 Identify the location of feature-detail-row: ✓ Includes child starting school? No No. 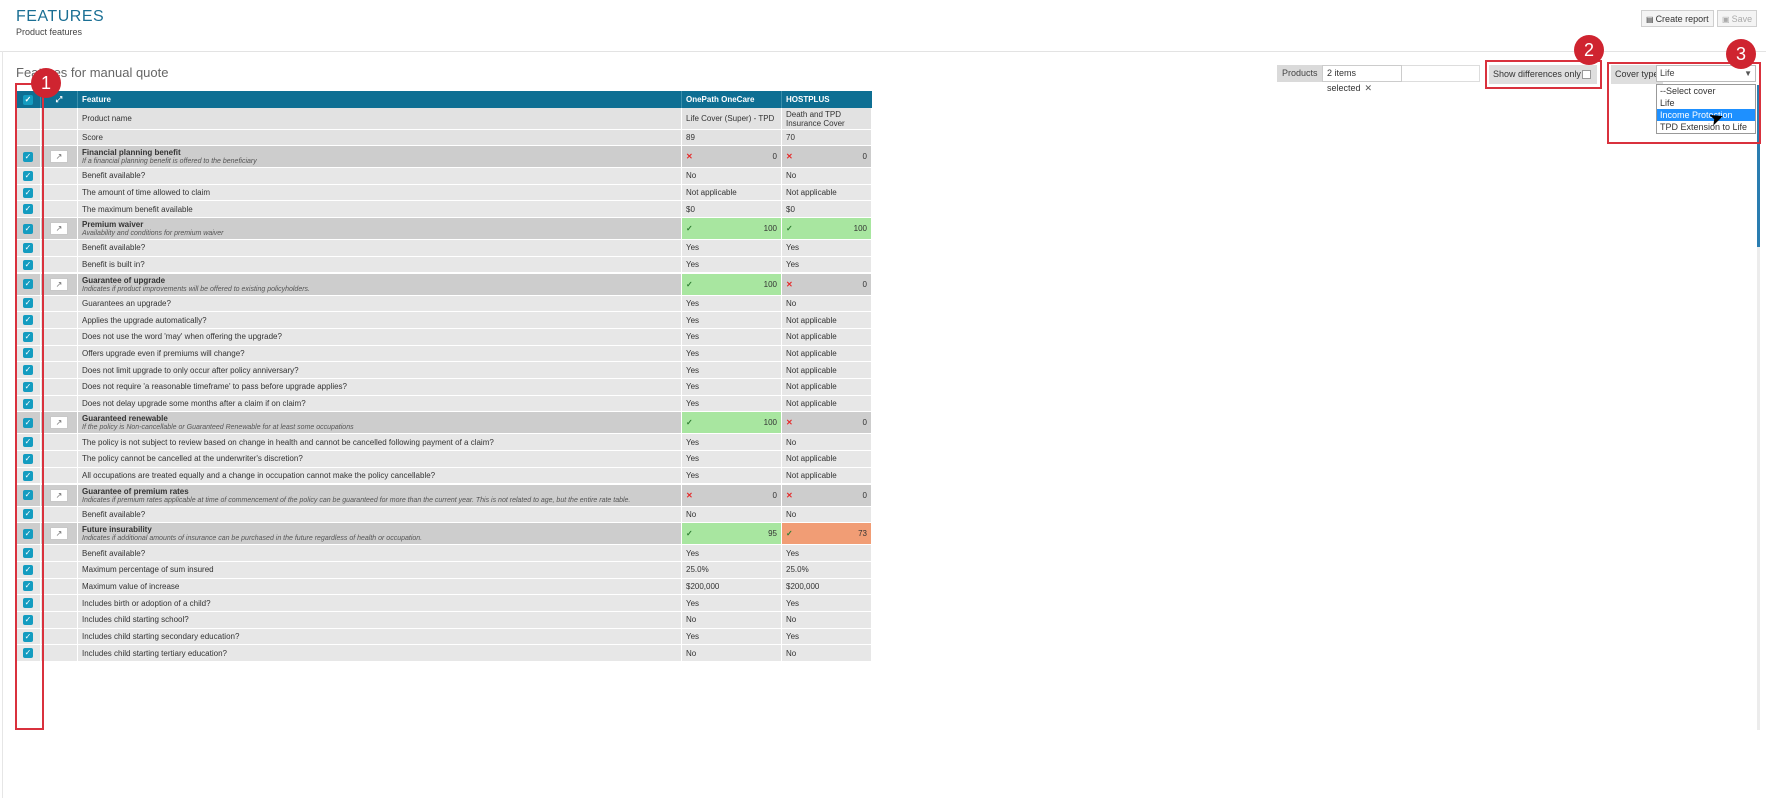
(444, 620).